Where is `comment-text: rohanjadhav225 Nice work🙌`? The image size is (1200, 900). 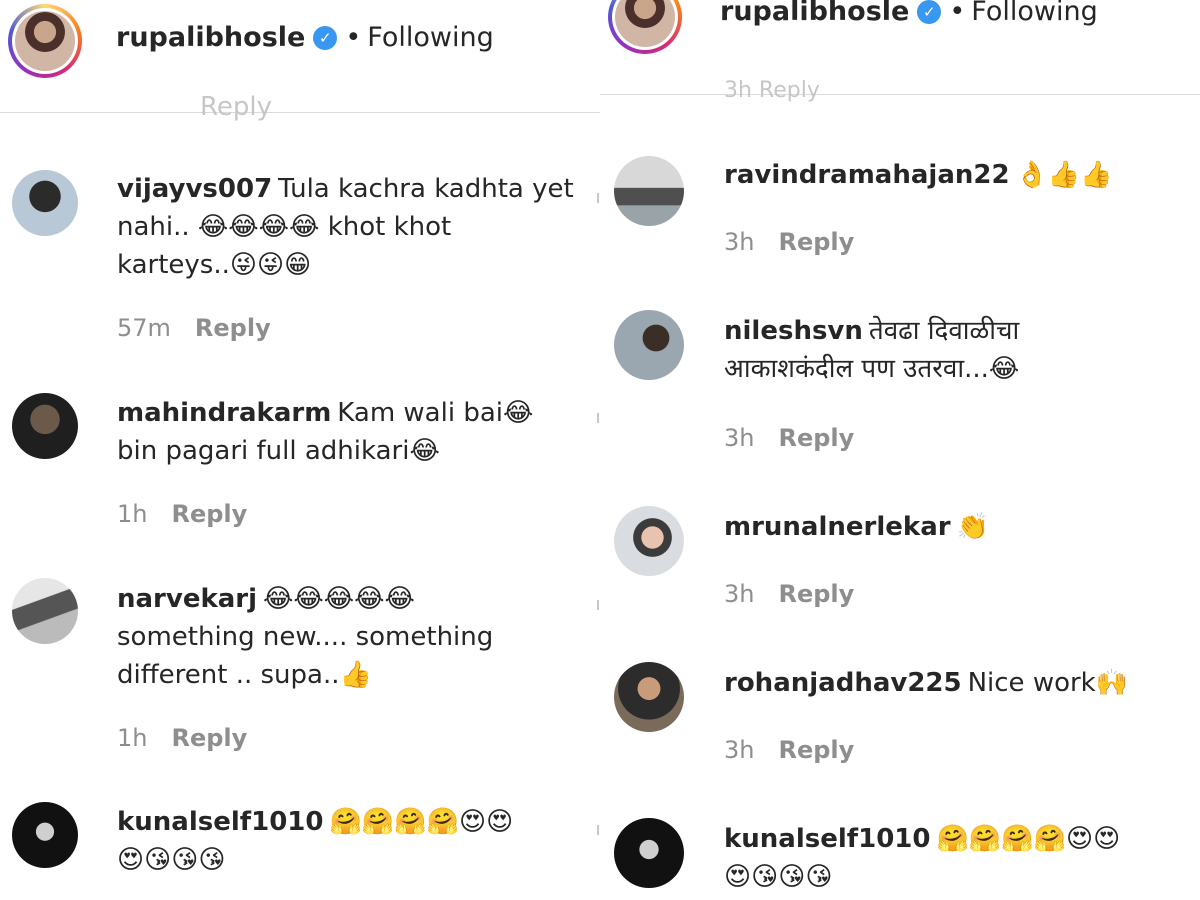 comment-text: rohanjadhav225 Nice work🙌 is located at coordinates (954, 683).